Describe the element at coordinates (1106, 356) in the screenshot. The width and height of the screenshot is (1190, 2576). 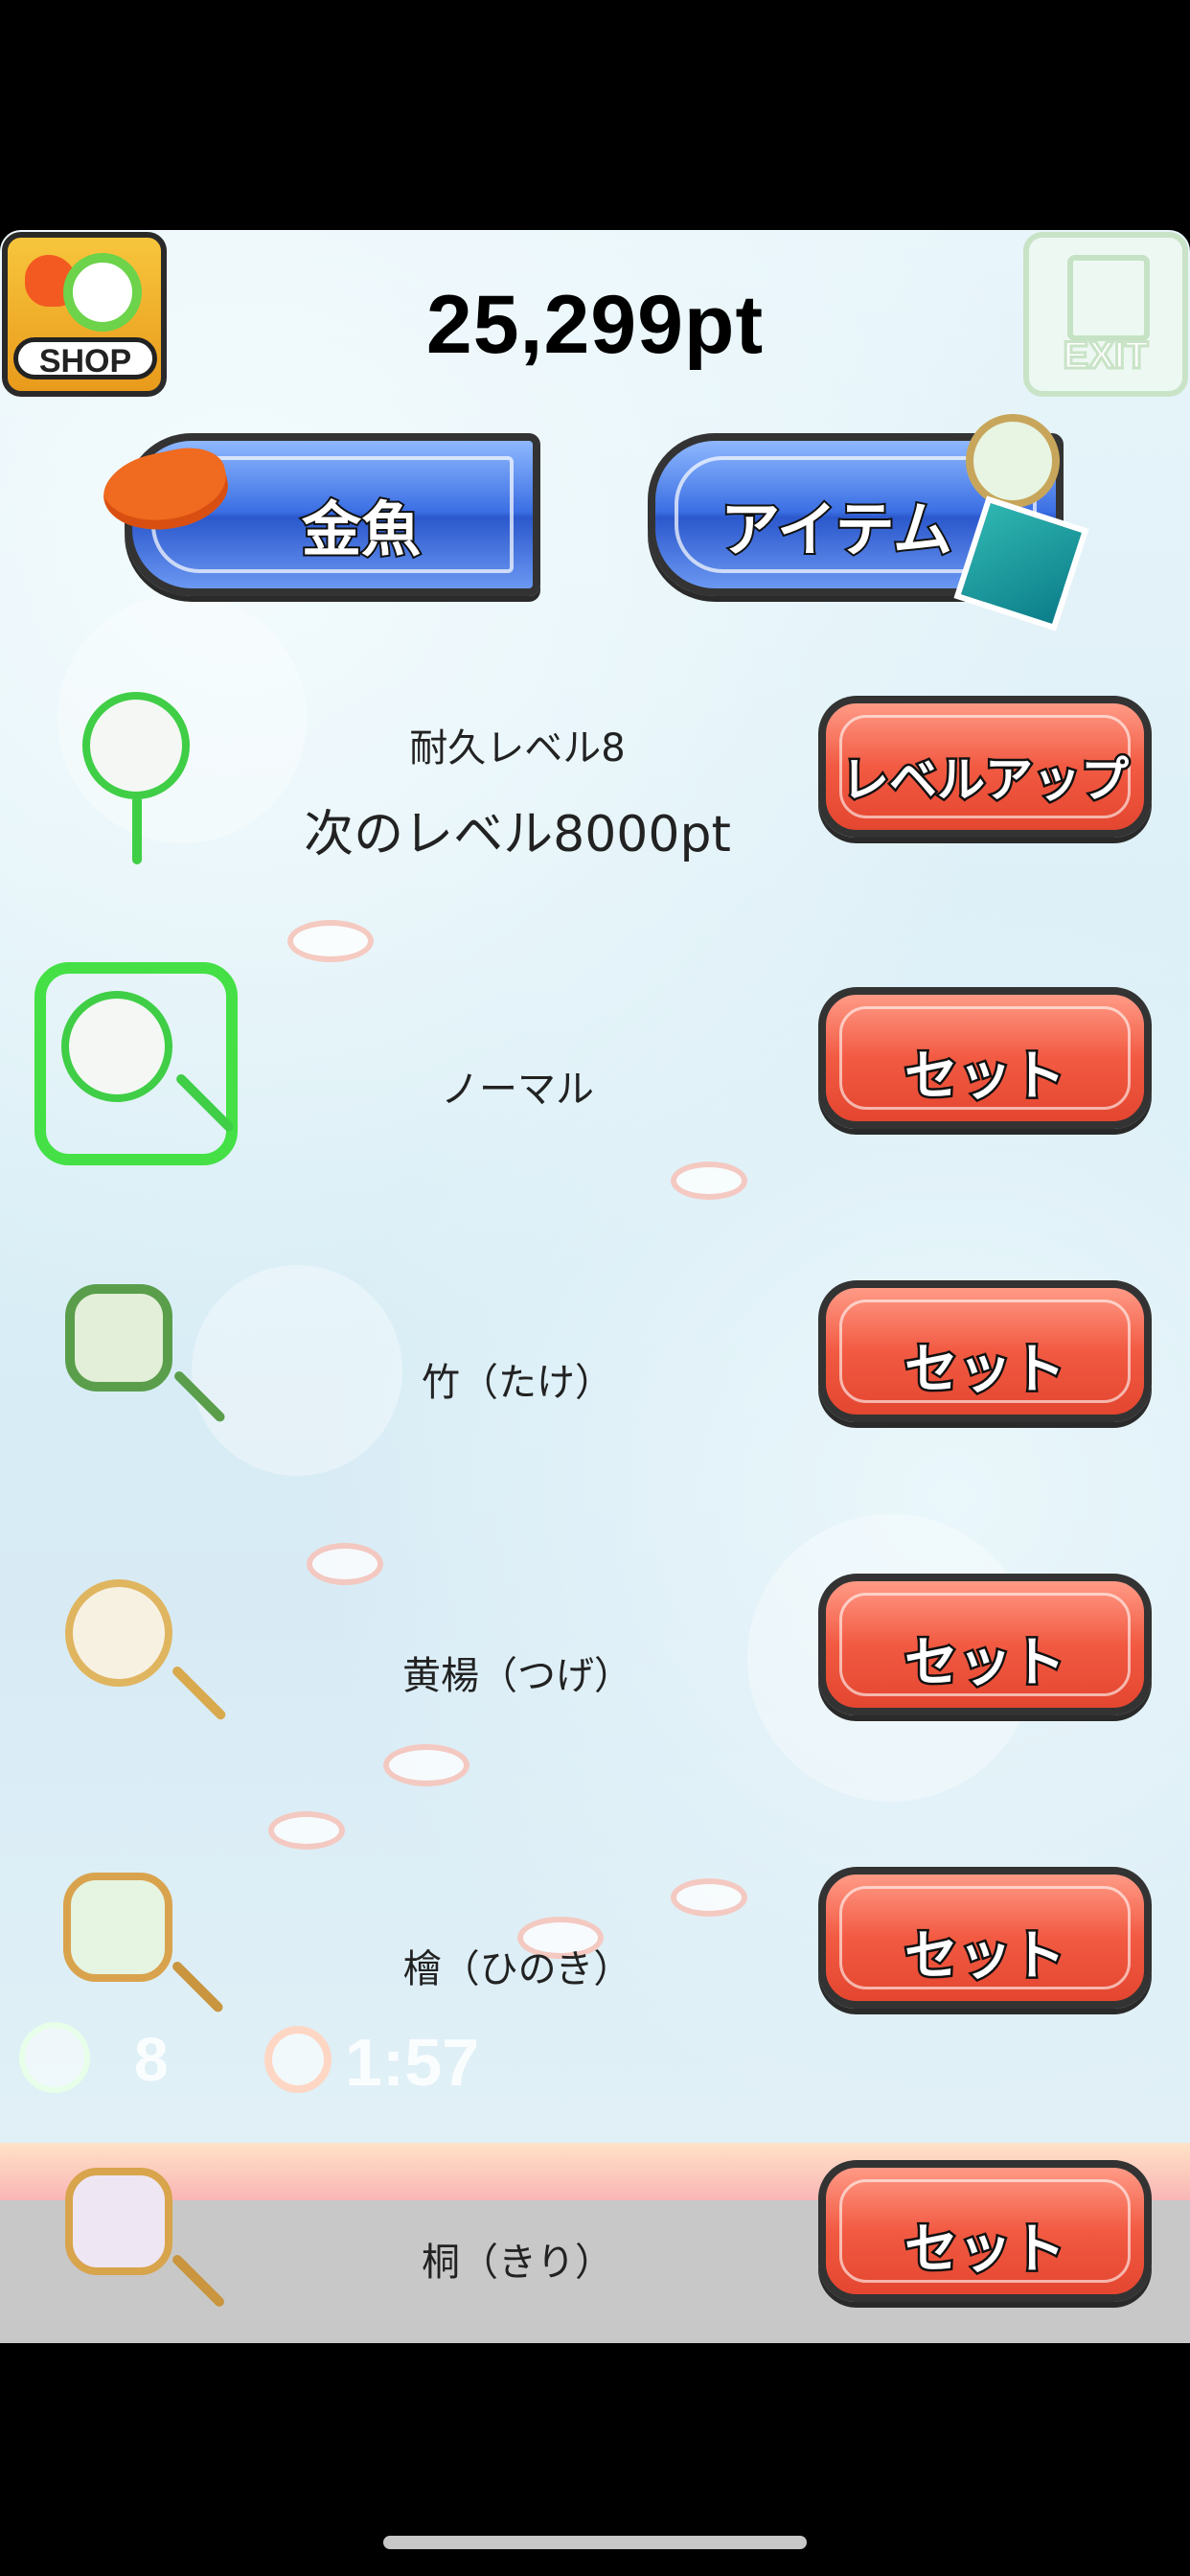
I see `exit-label: EXIT` at that location.